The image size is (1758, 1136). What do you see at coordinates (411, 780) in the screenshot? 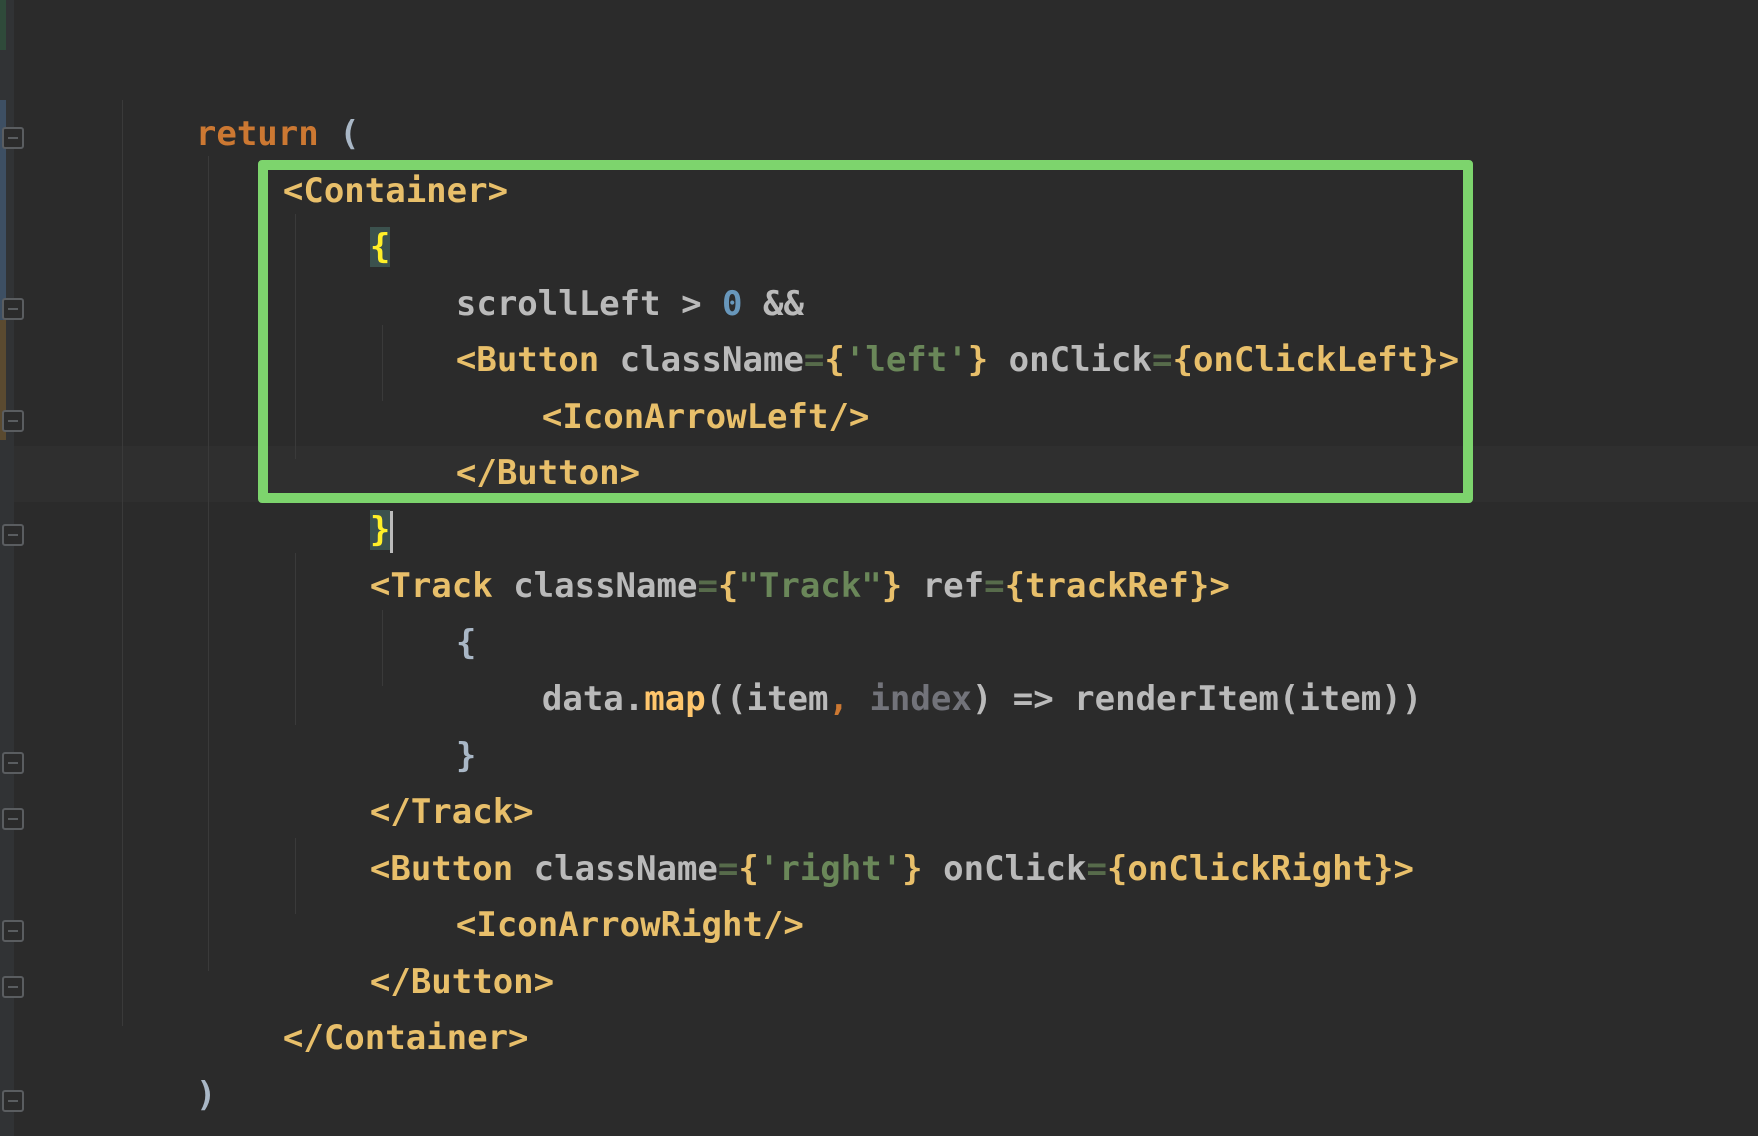
I see `code-line: </Track>` at bounding box center [411, 780].